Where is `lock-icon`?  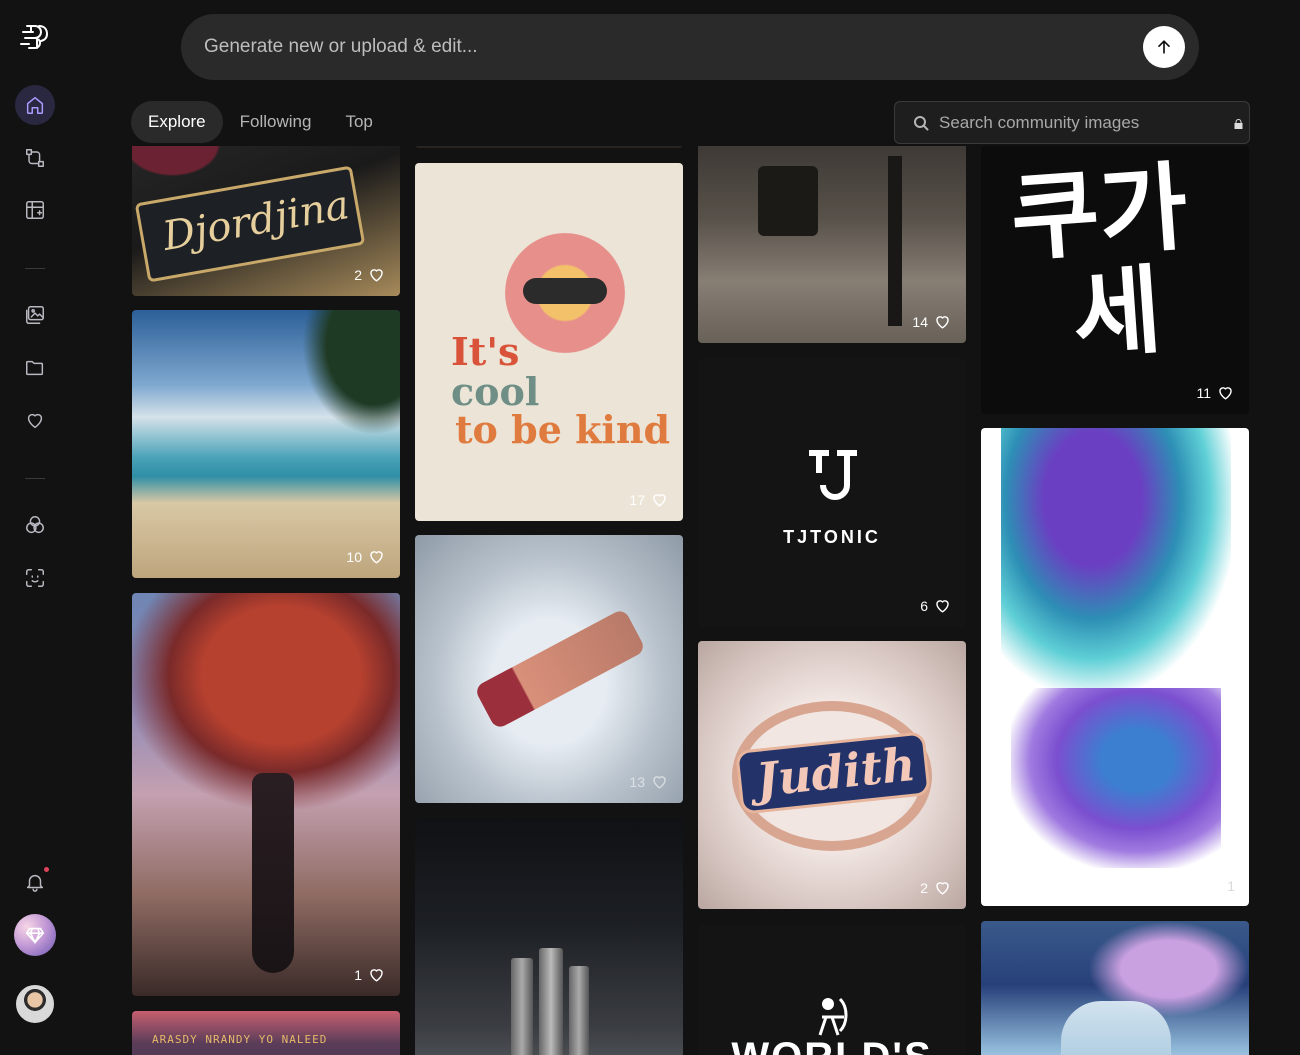 lock-icon is located at coordinates (1238, 124).